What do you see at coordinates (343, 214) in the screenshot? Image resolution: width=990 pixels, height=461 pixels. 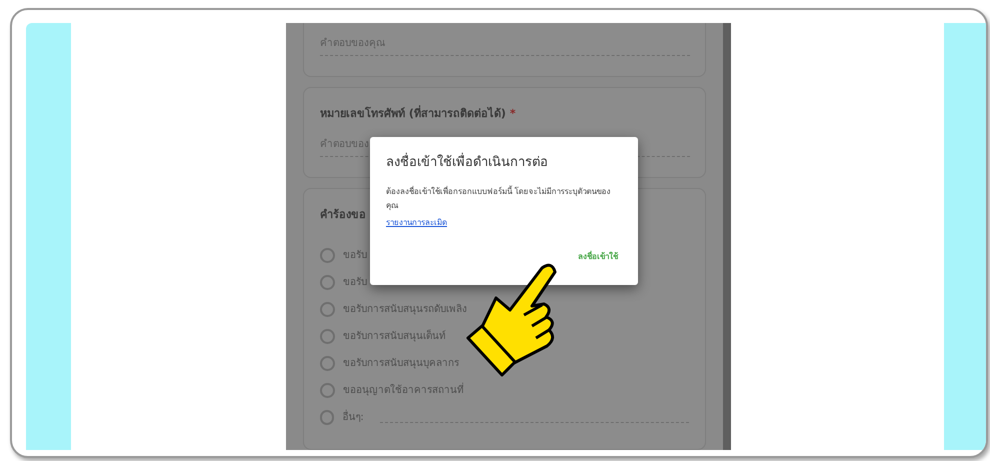 I see `question-label: คำร้องขอ` at bounding box center [343, 214].